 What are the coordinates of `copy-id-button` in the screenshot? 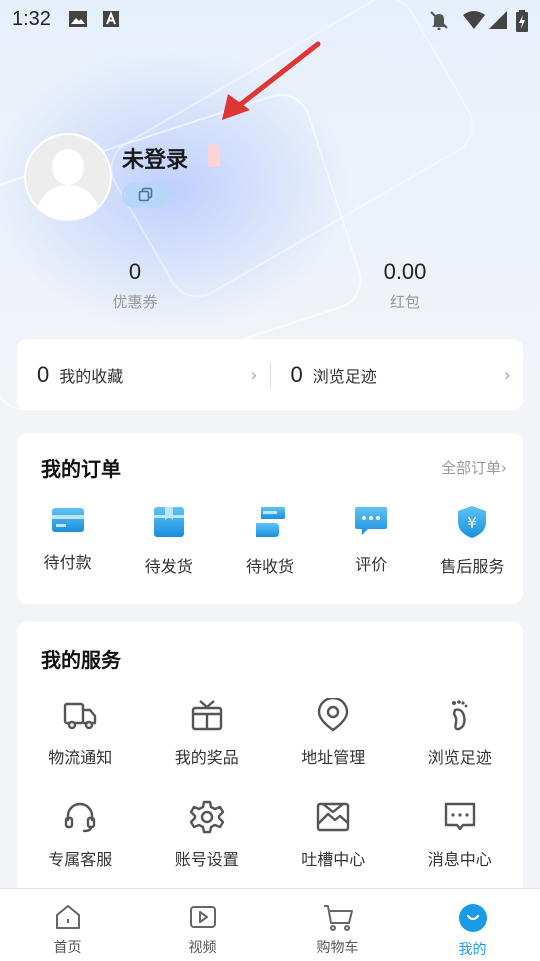 It's located at (146, 195).